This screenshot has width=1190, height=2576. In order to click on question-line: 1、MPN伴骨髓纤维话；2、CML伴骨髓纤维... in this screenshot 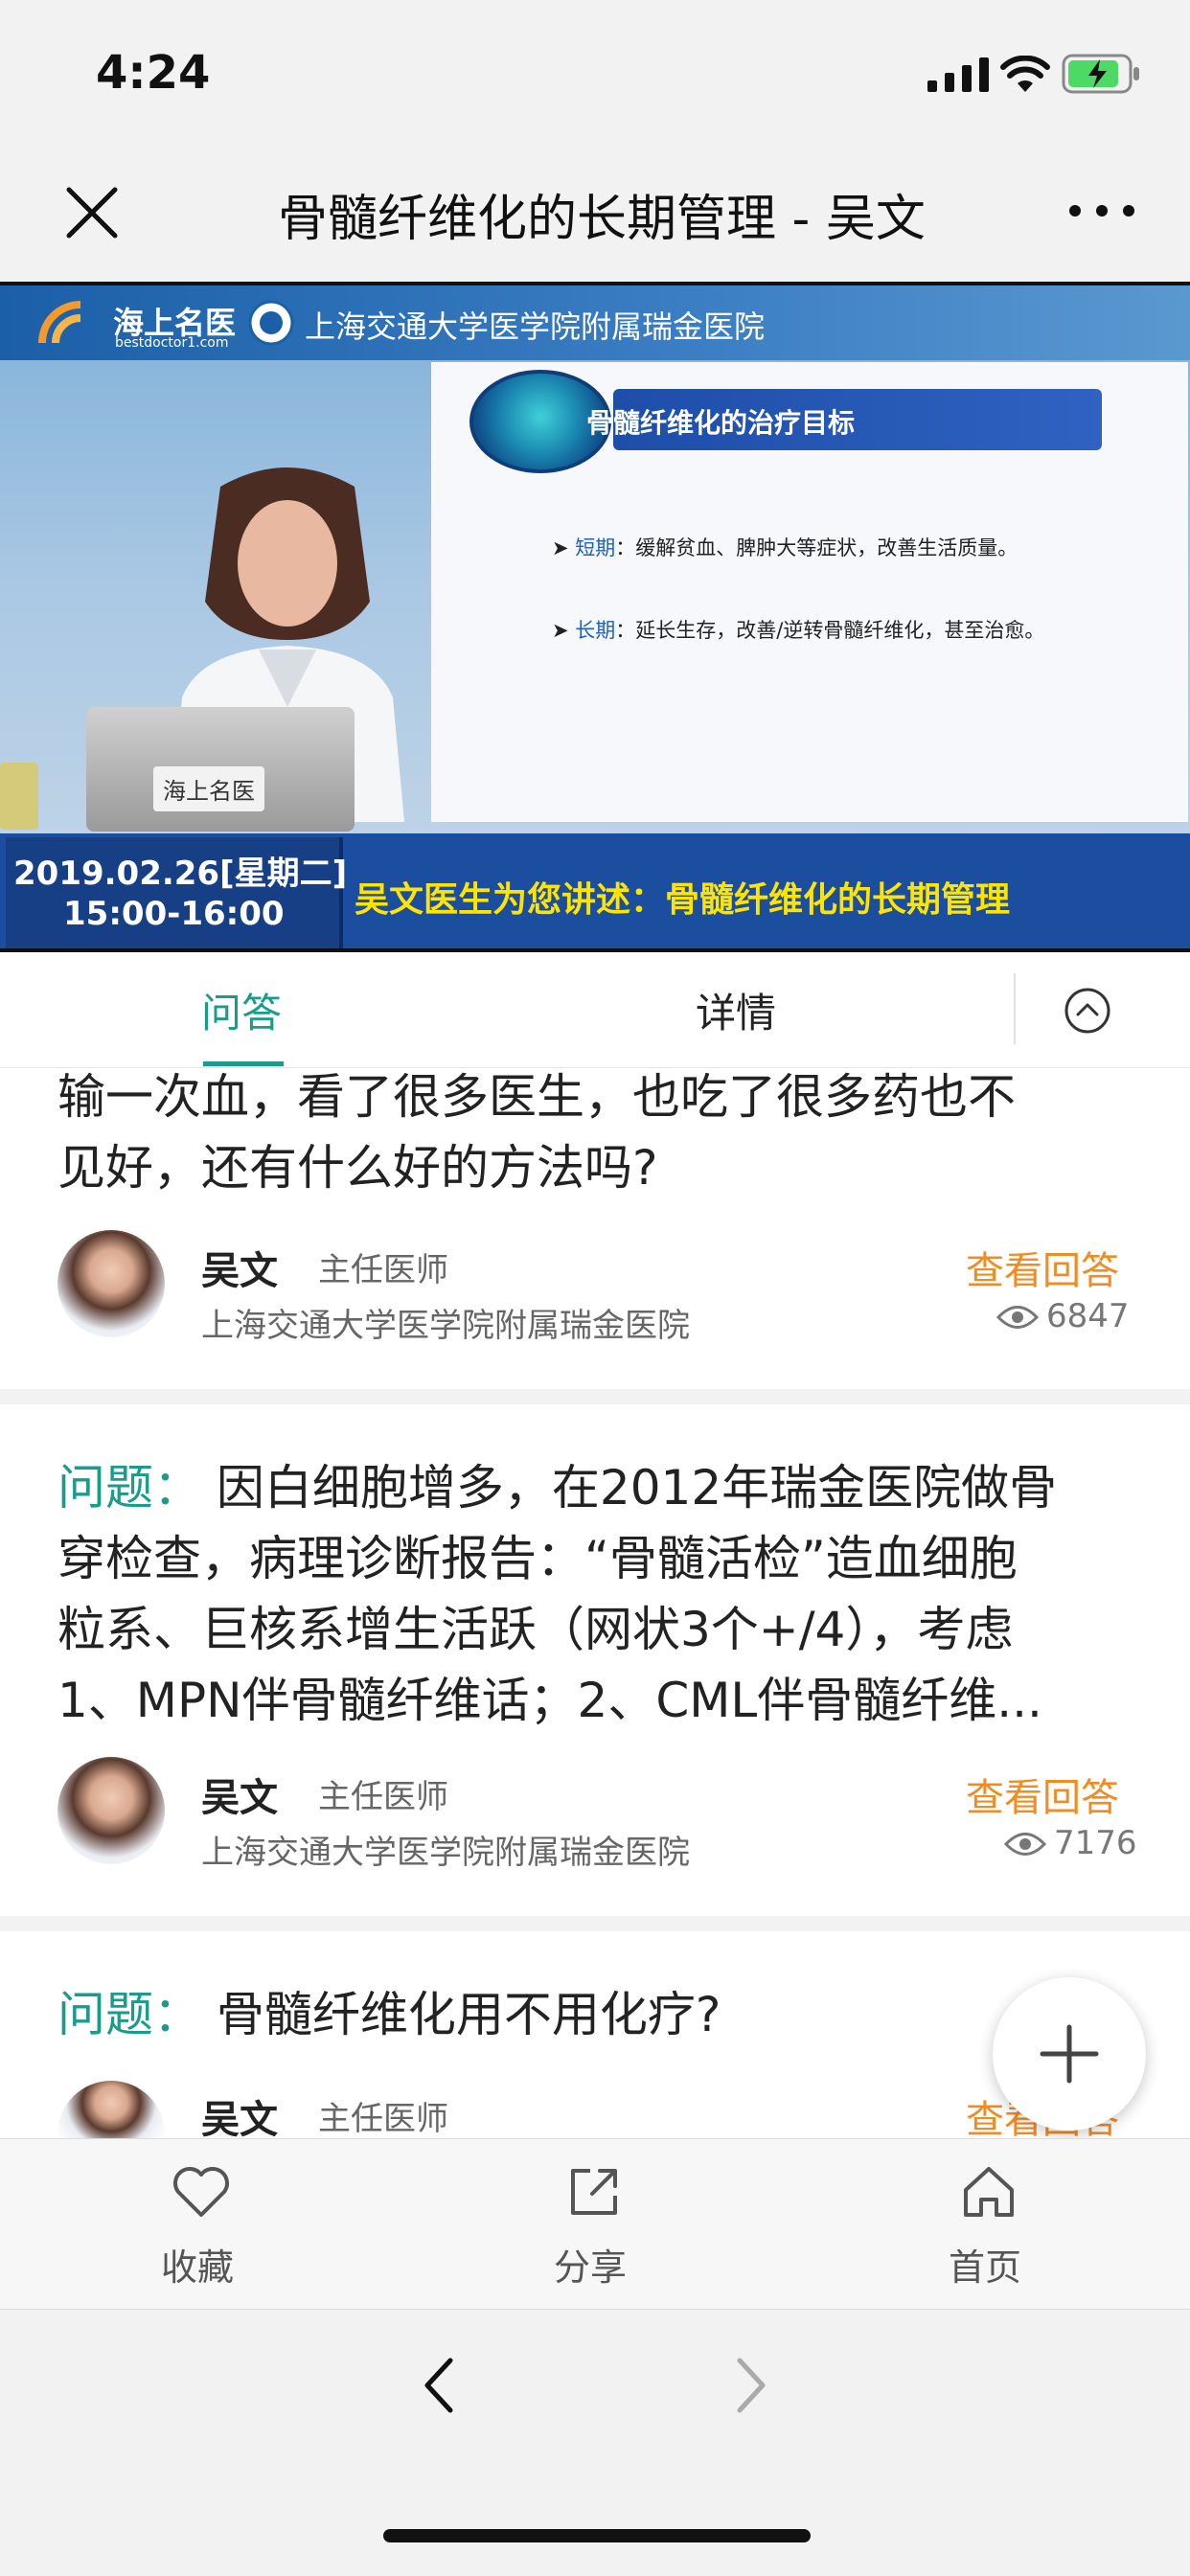, I will do `click(549, 1700)`.